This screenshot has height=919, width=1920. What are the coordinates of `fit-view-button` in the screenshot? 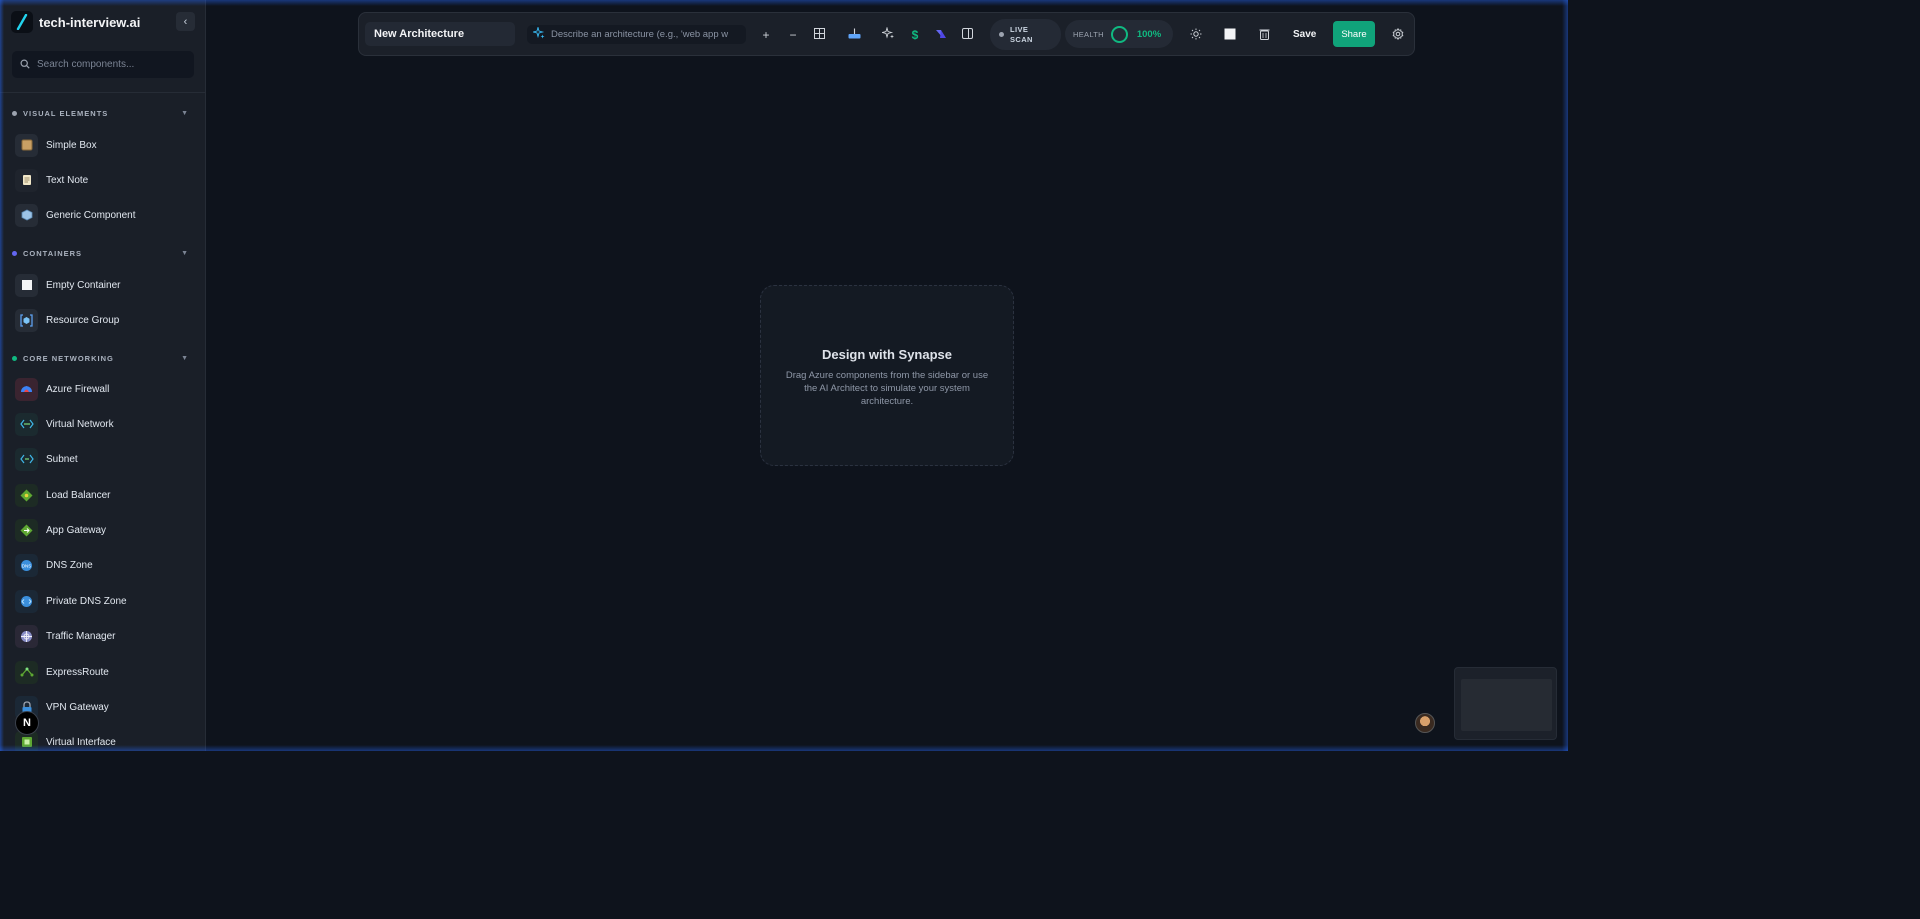 It's located at (819, 35).